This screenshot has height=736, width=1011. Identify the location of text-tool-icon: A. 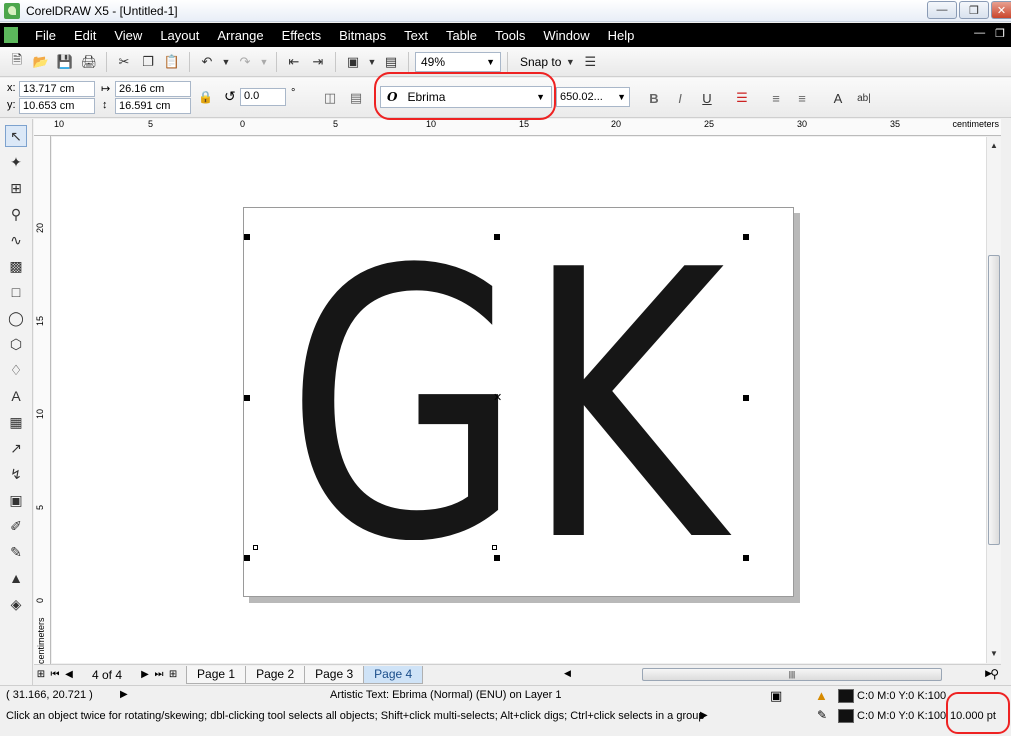
(16, 396).